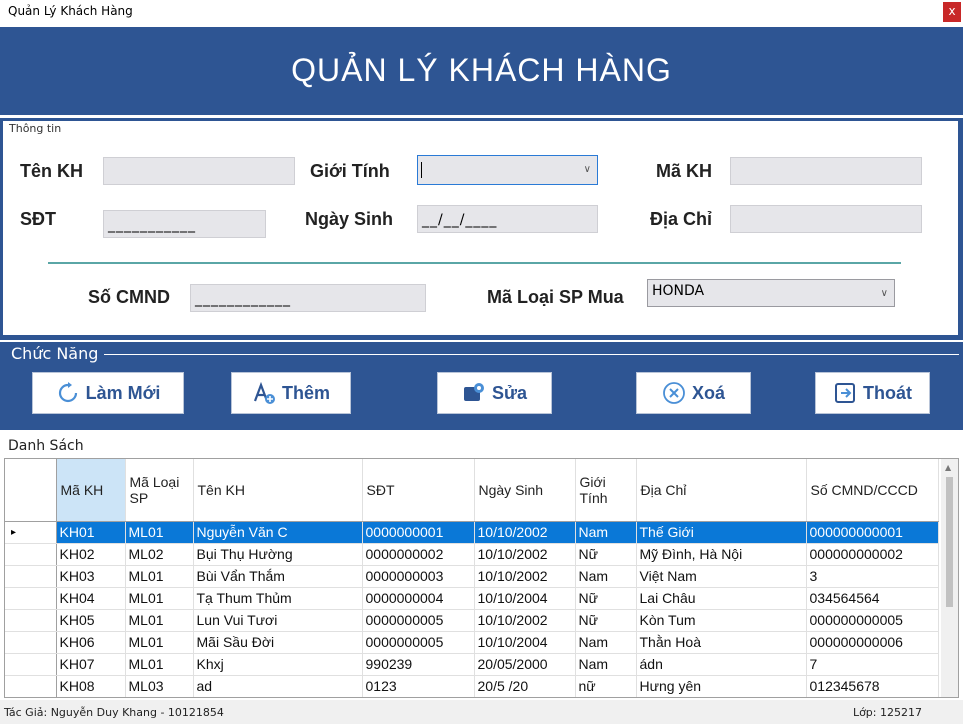 The image size is (963, 724). I want to click on table-cell: 034564564, so click(872, 598).